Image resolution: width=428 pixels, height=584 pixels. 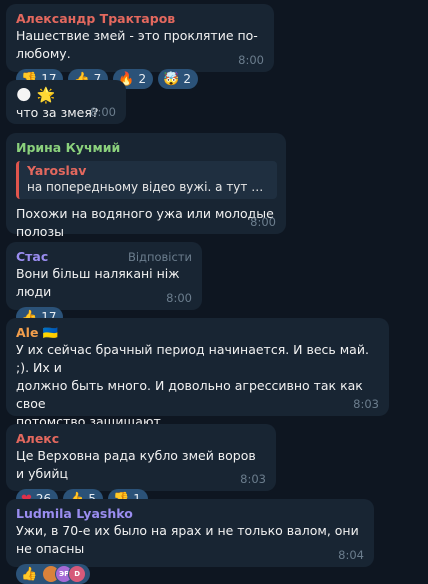 I want to click on moon-sticker-icon: 🌑, so click(x=24, y=95).